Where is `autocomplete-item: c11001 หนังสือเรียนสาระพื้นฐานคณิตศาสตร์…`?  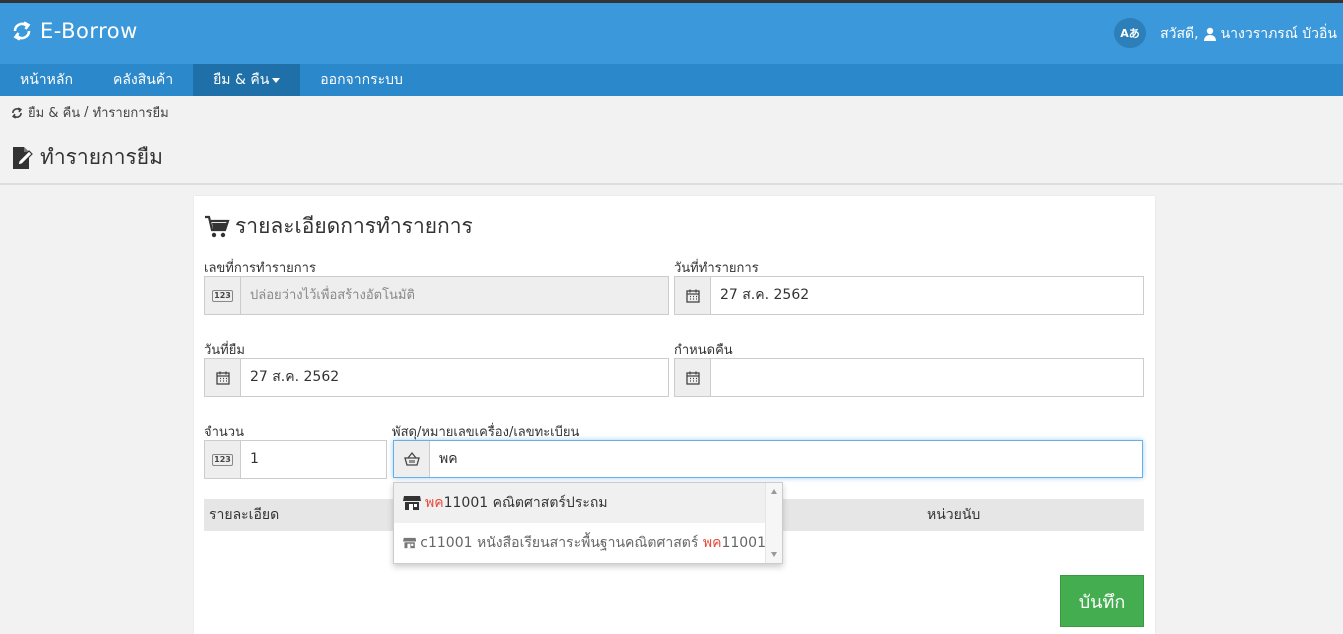 autocomplete-item: c11001 หนังสือเรียนสาระพื้นฐานคณิตศาสตร์… is located at coordinates (580, 543).